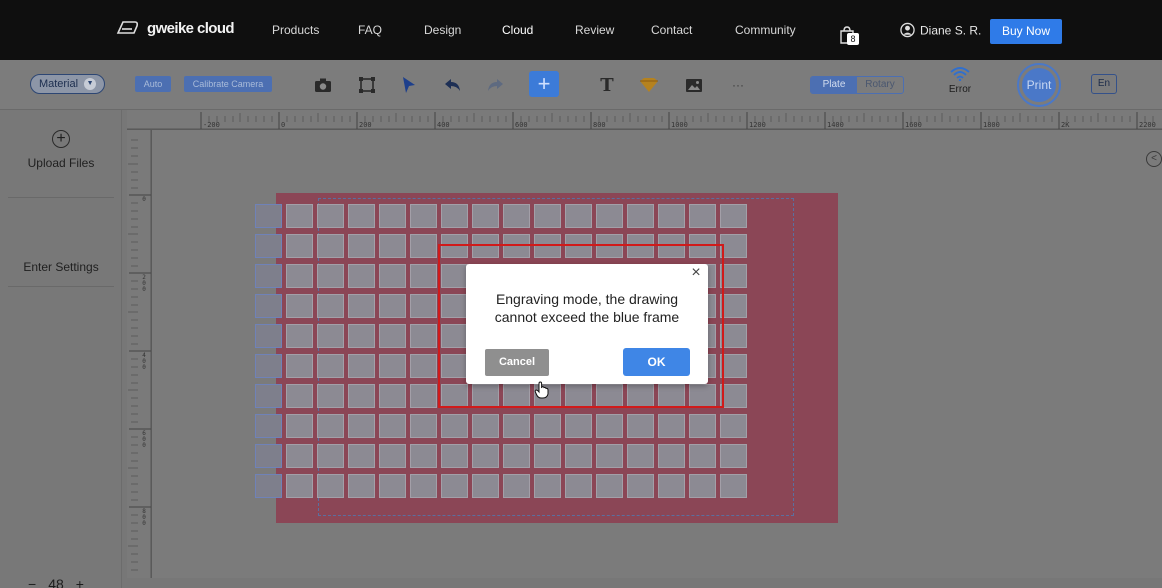  Describe the element at coordinates (517, 30) in the screenshot. I see `nav-cloud: Cloud` at that location.